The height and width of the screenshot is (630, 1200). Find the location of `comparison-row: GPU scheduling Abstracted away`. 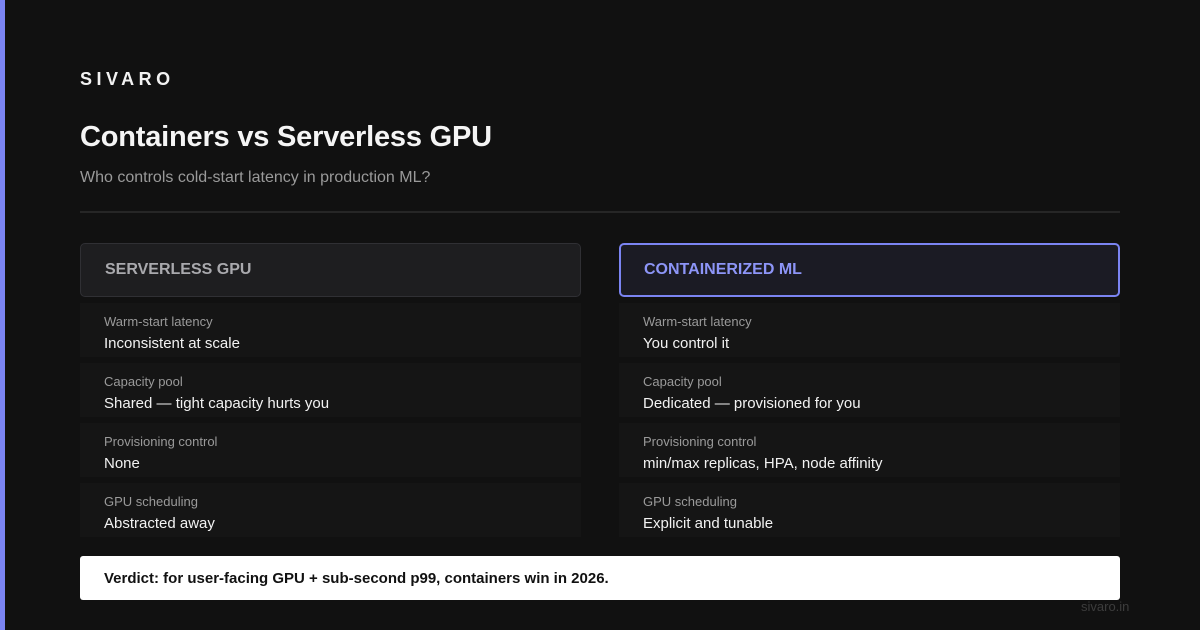

comparison-row: GPU scheduling Abstracted away is located at coordinates (330, 510).